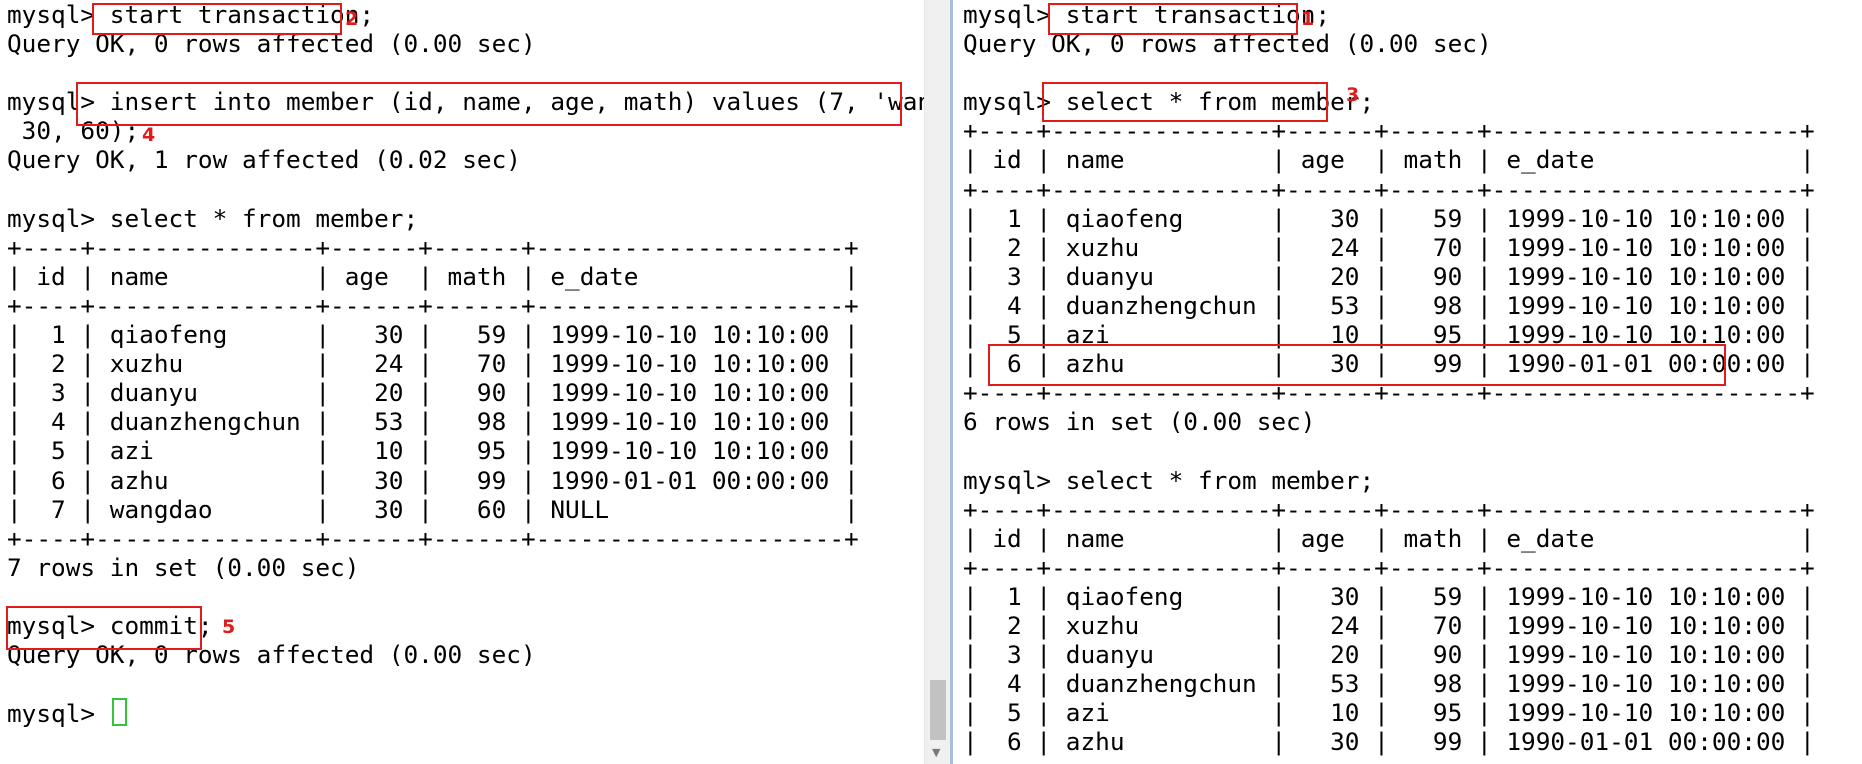  I want to click on scrollbar-thumb, so click(938, 710).